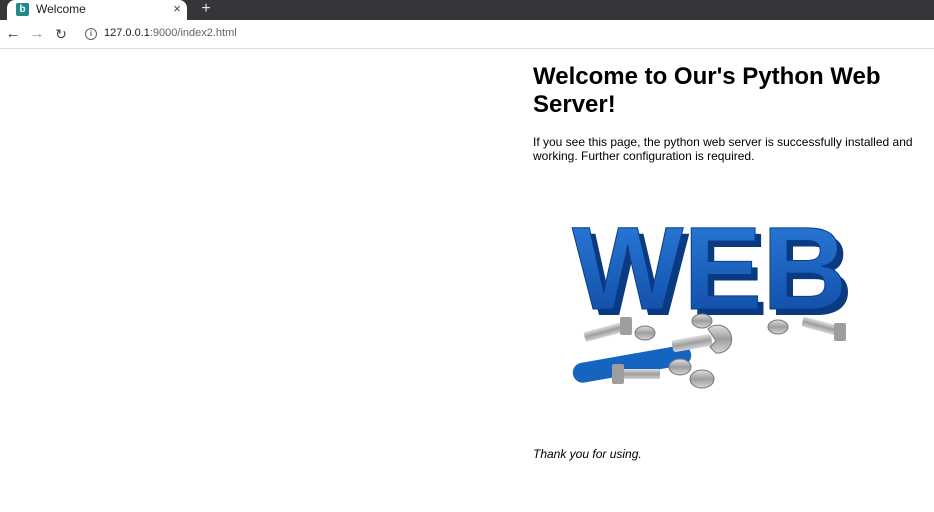  I want to click on address-bar: 127.0.0.1:9000/index2.html, so click(170, 33).